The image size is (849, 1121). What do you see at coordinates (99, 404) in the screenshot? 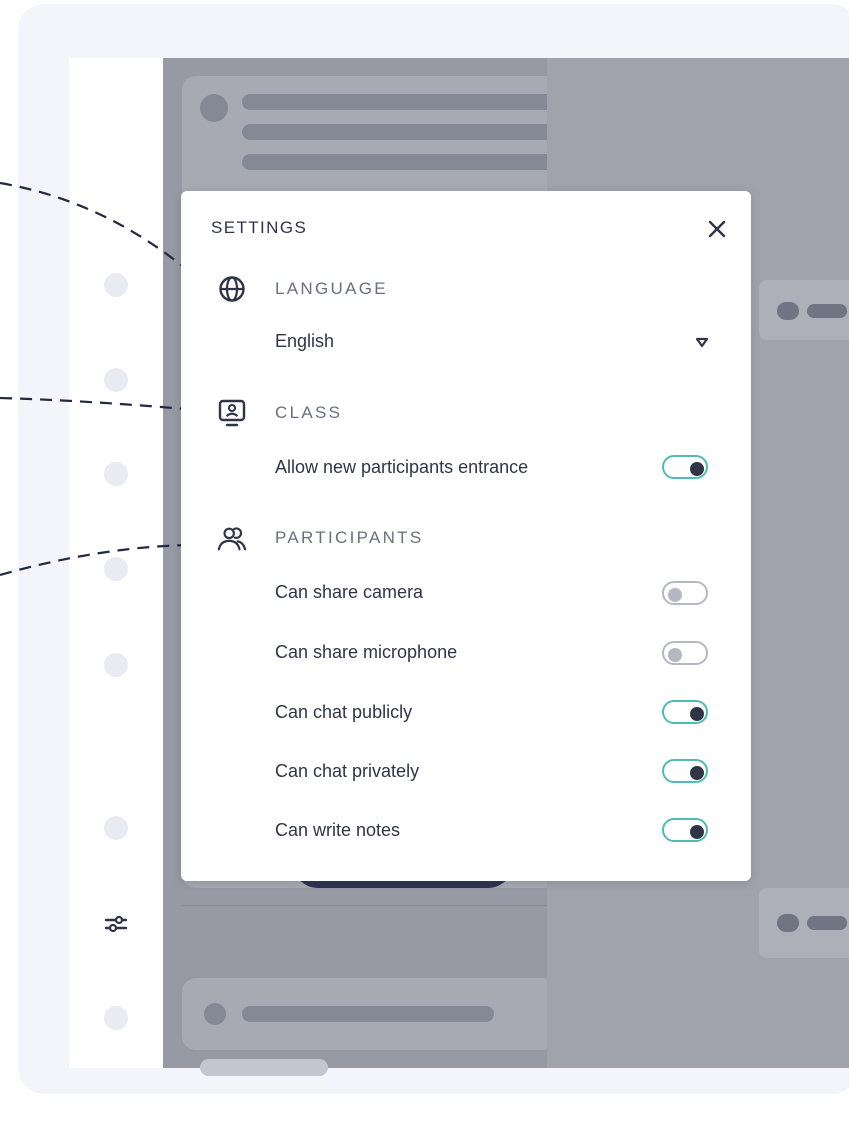
I see `callout-arrow-class` at bounding box center [99, 404].